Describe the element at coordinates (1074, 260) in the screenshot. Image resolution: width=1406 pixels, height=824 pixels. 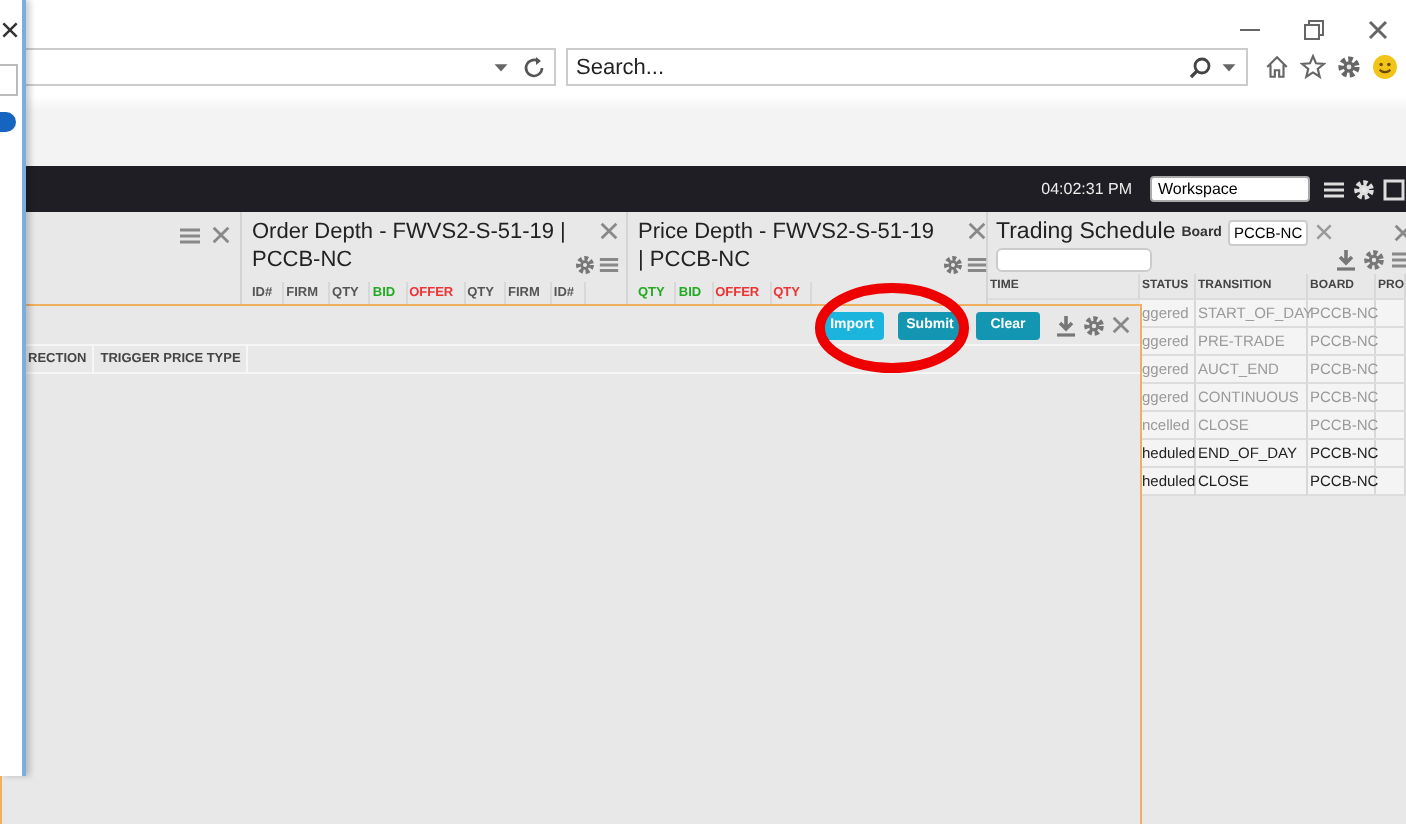
I see `search-field` at that location.